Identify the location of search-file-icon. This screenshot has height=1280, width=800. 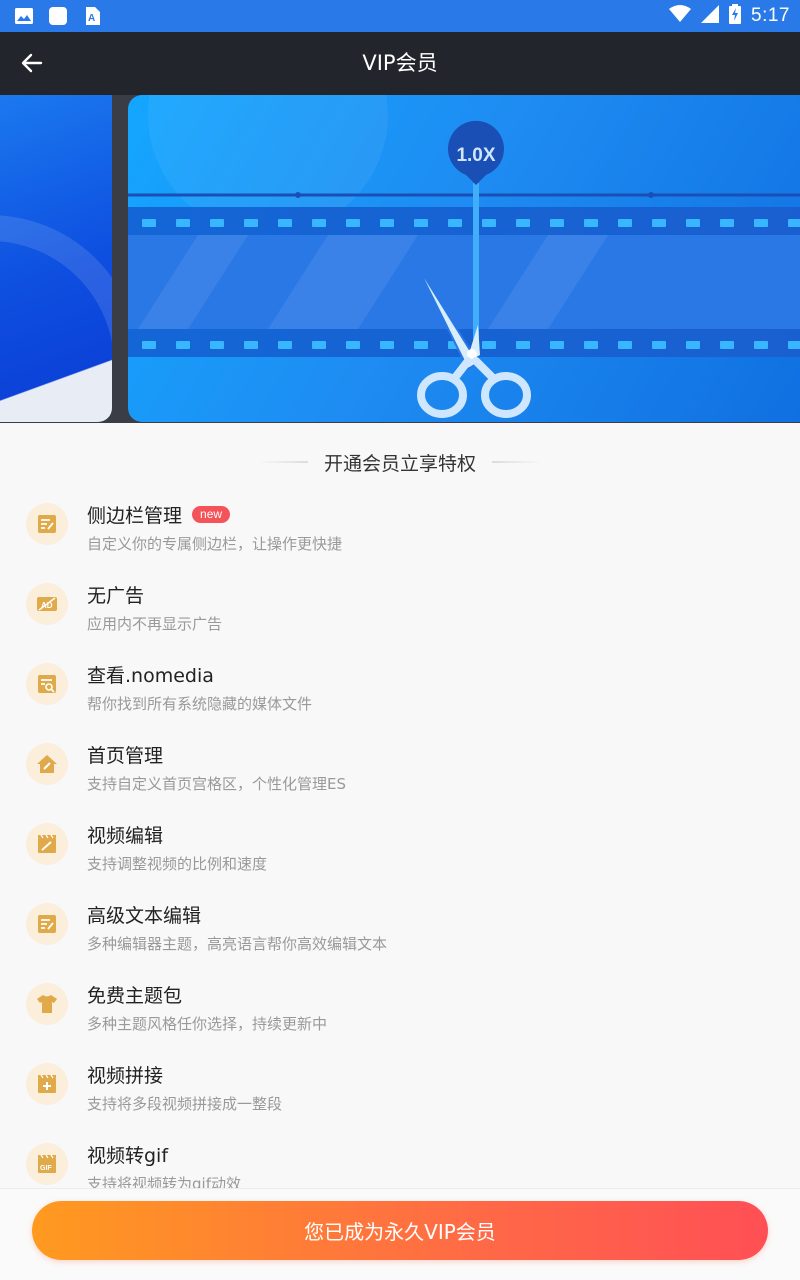
(47, 684).